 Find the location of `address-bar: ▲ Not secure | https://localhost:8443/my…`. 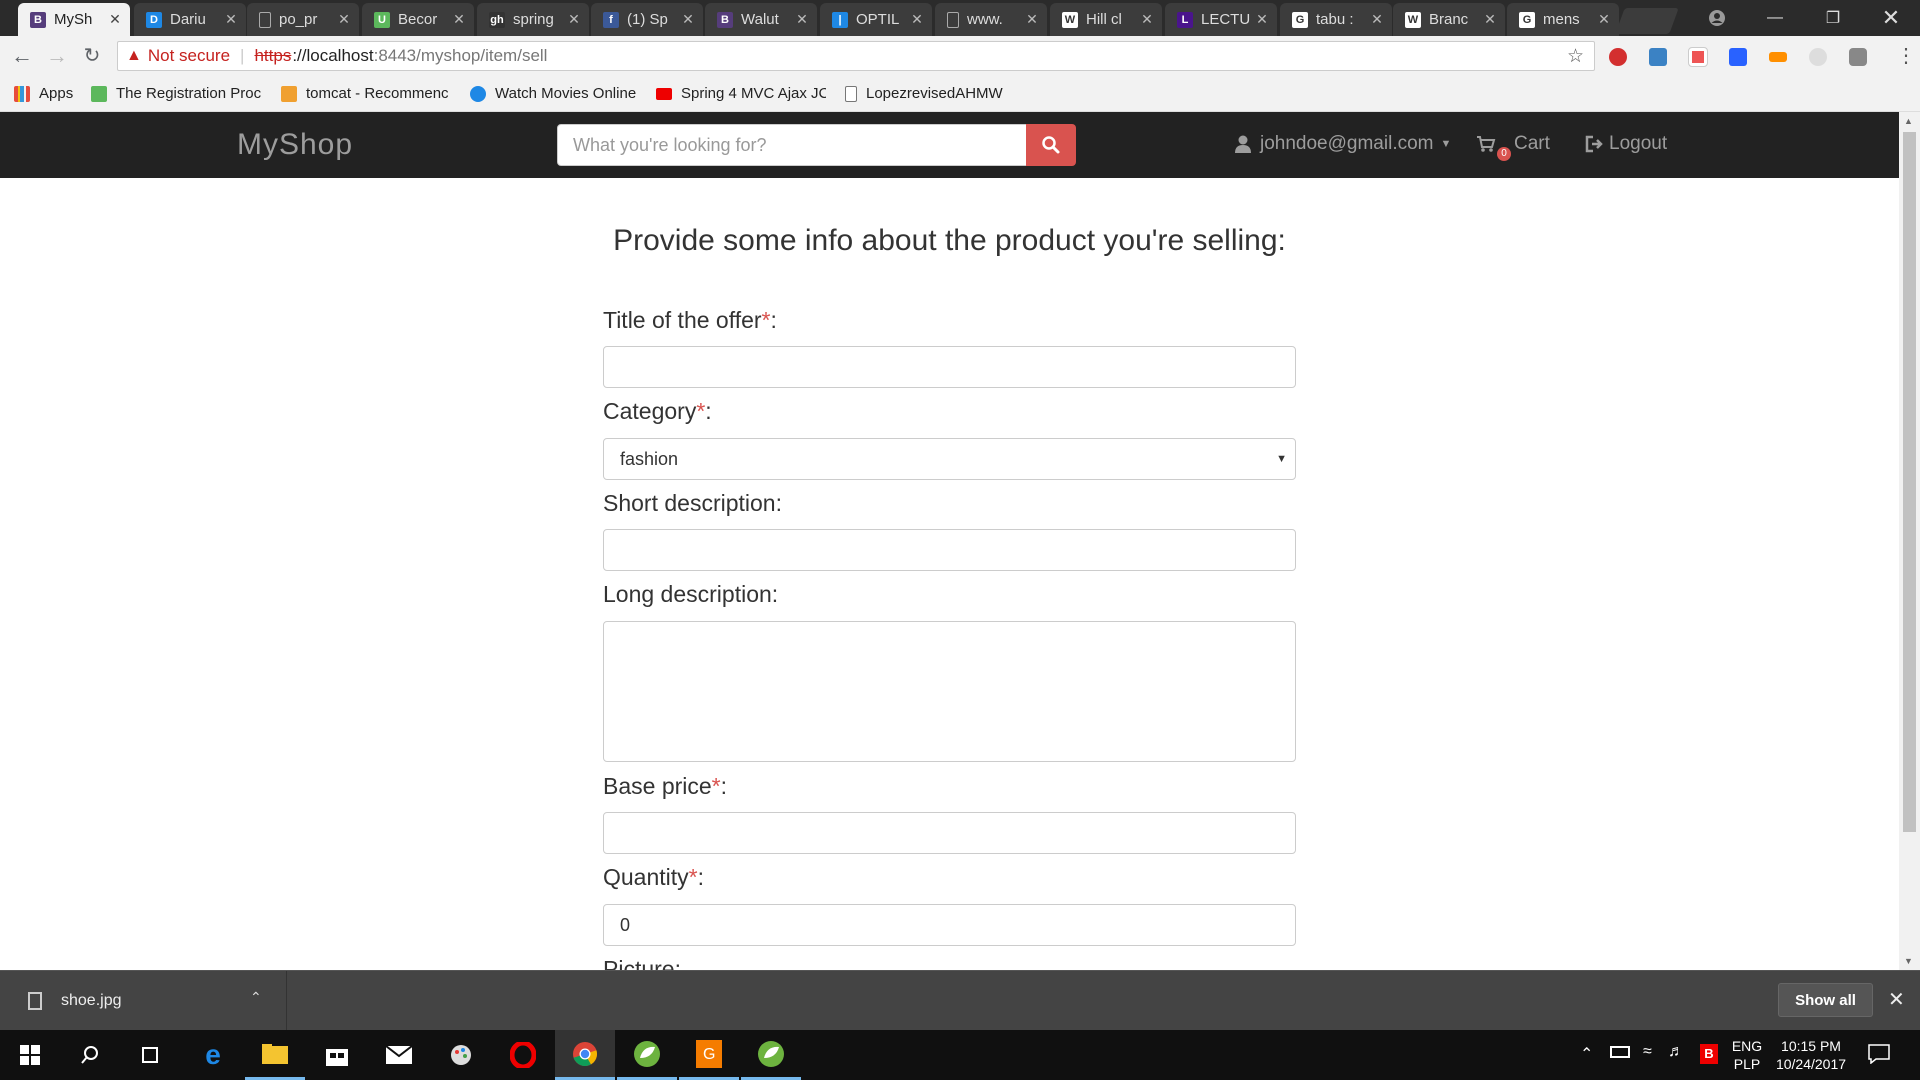

address-bar: ▲ Not secure | https://localhost:8443/my… is located at coordinates (856, 56).